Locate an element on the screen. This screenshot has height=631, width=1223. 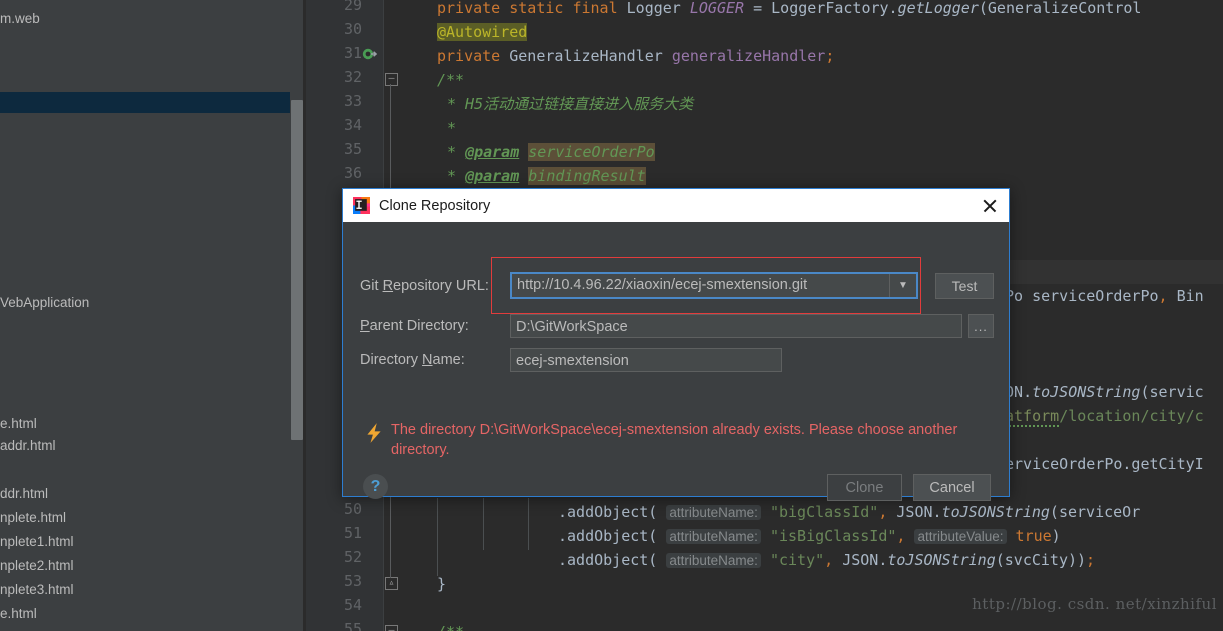
warning-bolt-icon is located at coordinates (374, 433).